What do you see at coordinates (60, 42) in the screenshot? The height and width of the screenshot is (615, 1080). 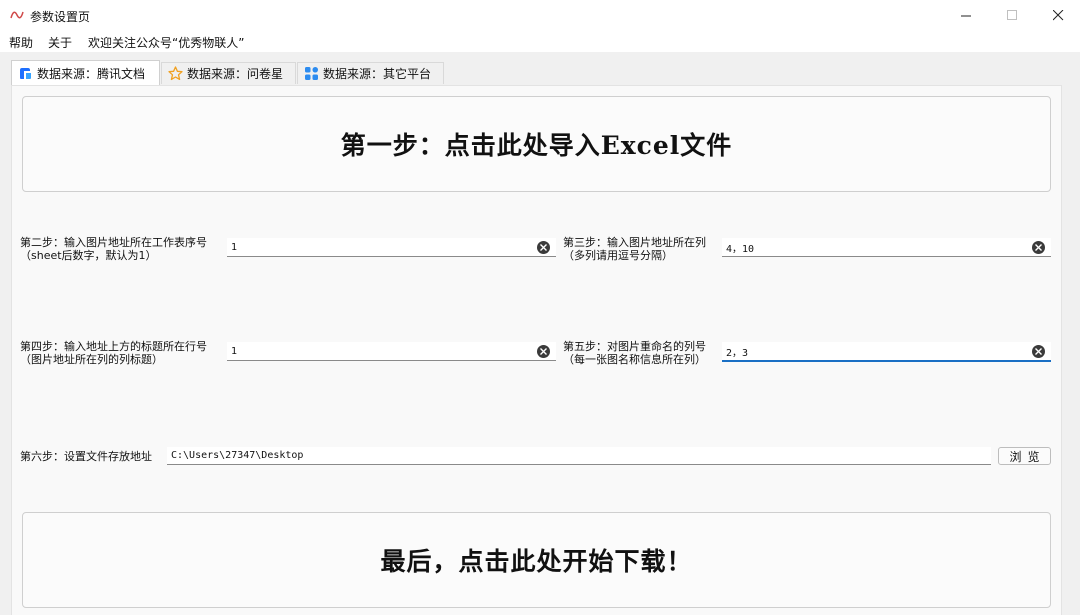 I see `menu-about: 关于` at bounding box center [60, 42].